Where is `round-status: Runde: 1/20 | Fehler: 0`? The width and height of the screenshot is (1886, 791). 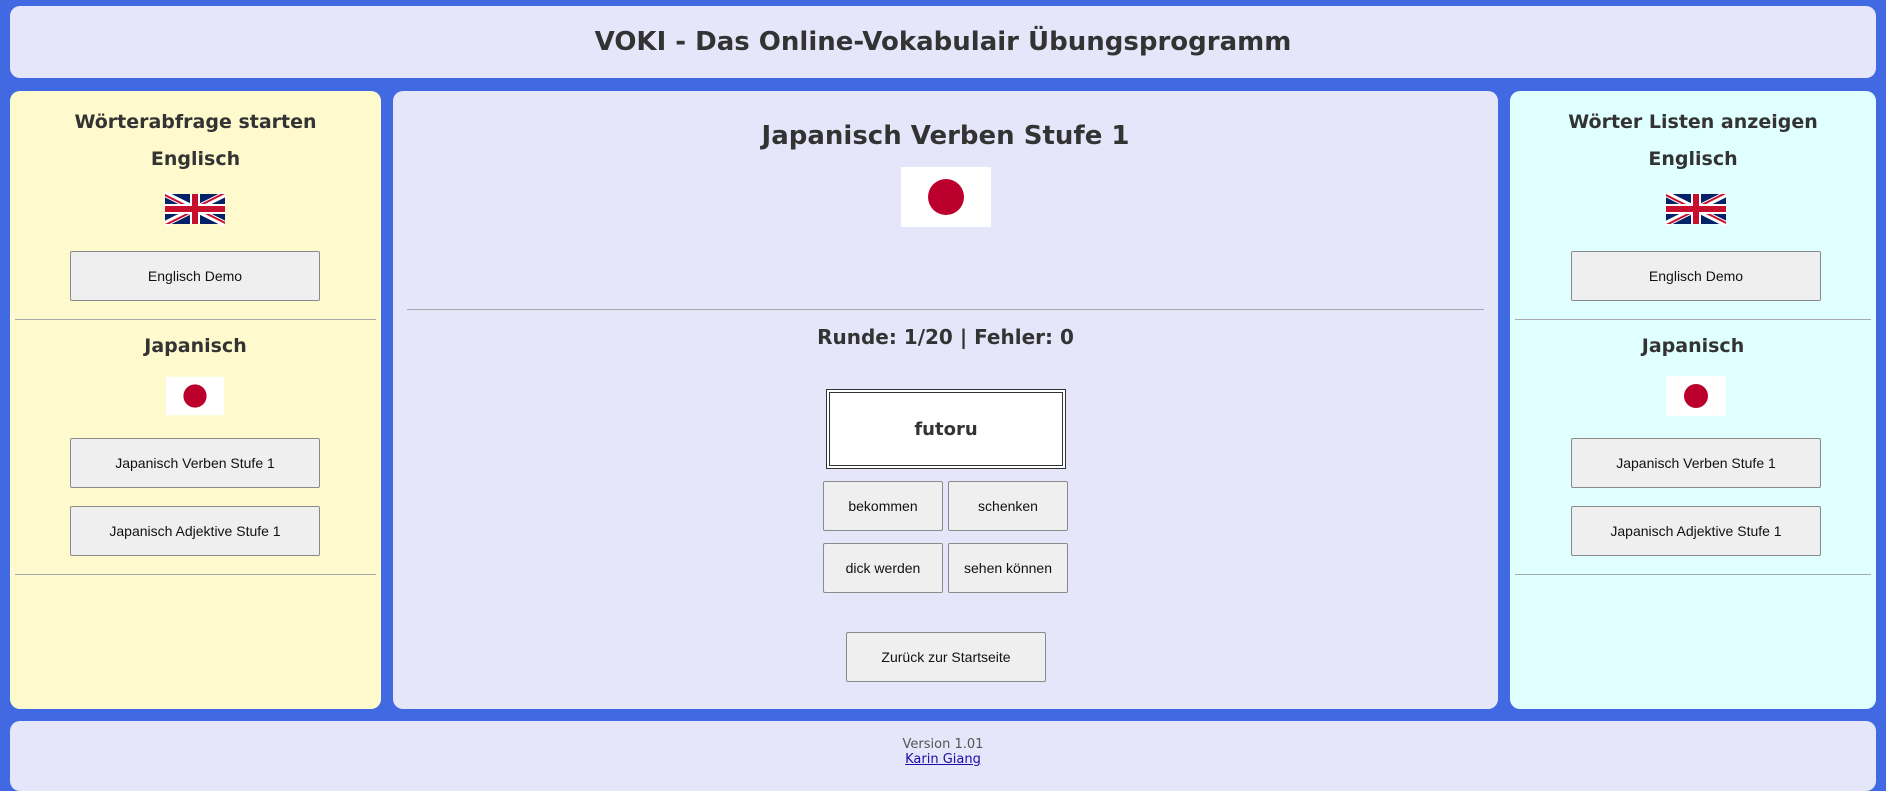 round-status: Runde: 1/20 | Fehler: 0 is located at coordinates (945, 337).